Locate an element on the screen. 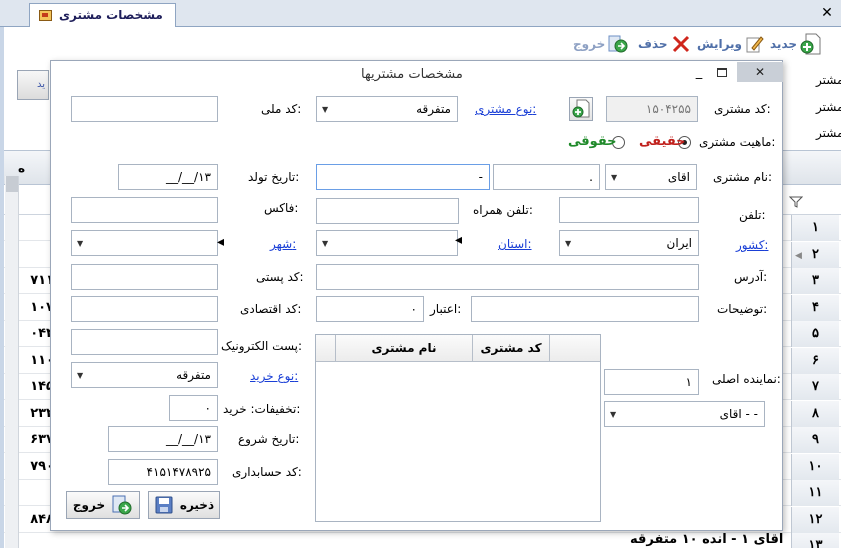 This screenshot has height=548, width=841. row-number: ۸ is located at coordinates (815, 413).